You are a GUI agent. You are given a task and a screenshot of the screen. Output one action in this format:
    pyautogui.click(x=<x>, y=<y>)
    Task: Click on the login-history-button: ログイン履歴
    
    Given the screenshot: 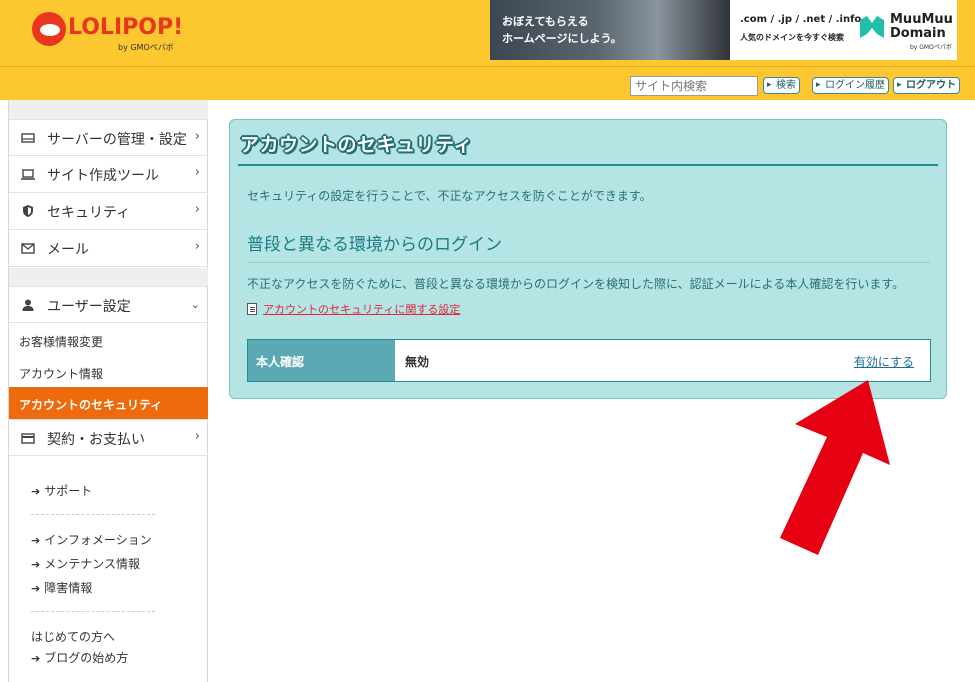 What is the action you would take?
    pyautogui.click(x=850, y=85)
    